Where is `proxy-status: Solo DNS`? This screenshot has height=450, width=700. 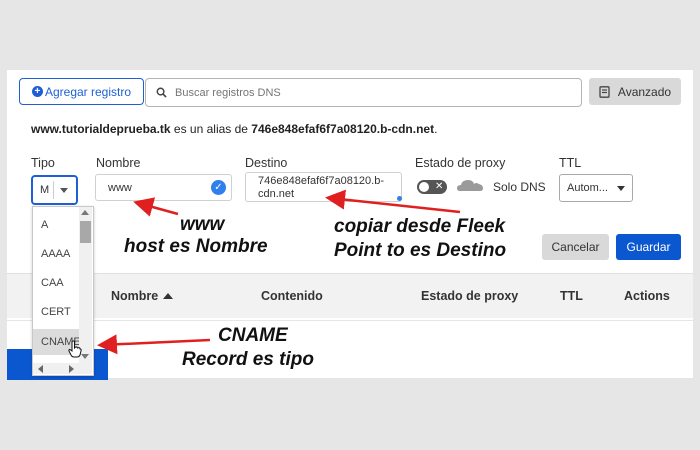 proxy-status: Solo DNS is located at coordinates (519, 187).